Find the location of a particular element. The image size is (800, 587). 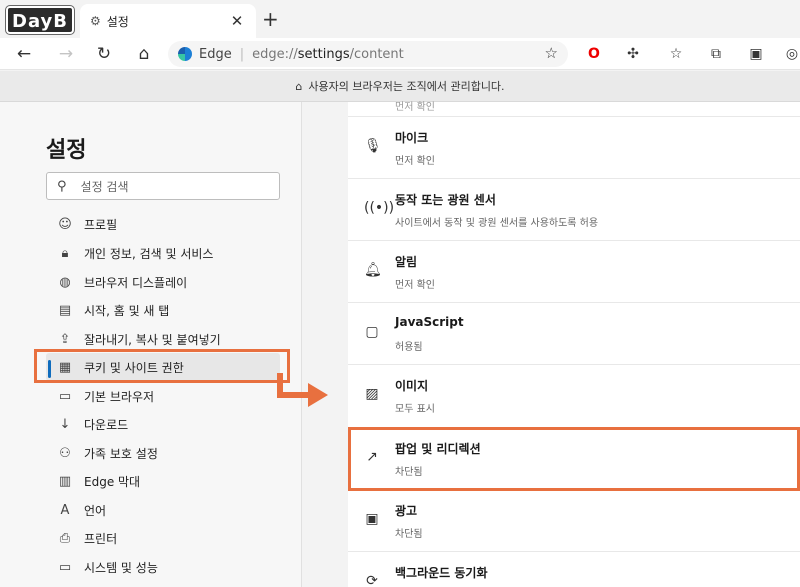

address-brand: Edge is located at coordinates (215, 54).